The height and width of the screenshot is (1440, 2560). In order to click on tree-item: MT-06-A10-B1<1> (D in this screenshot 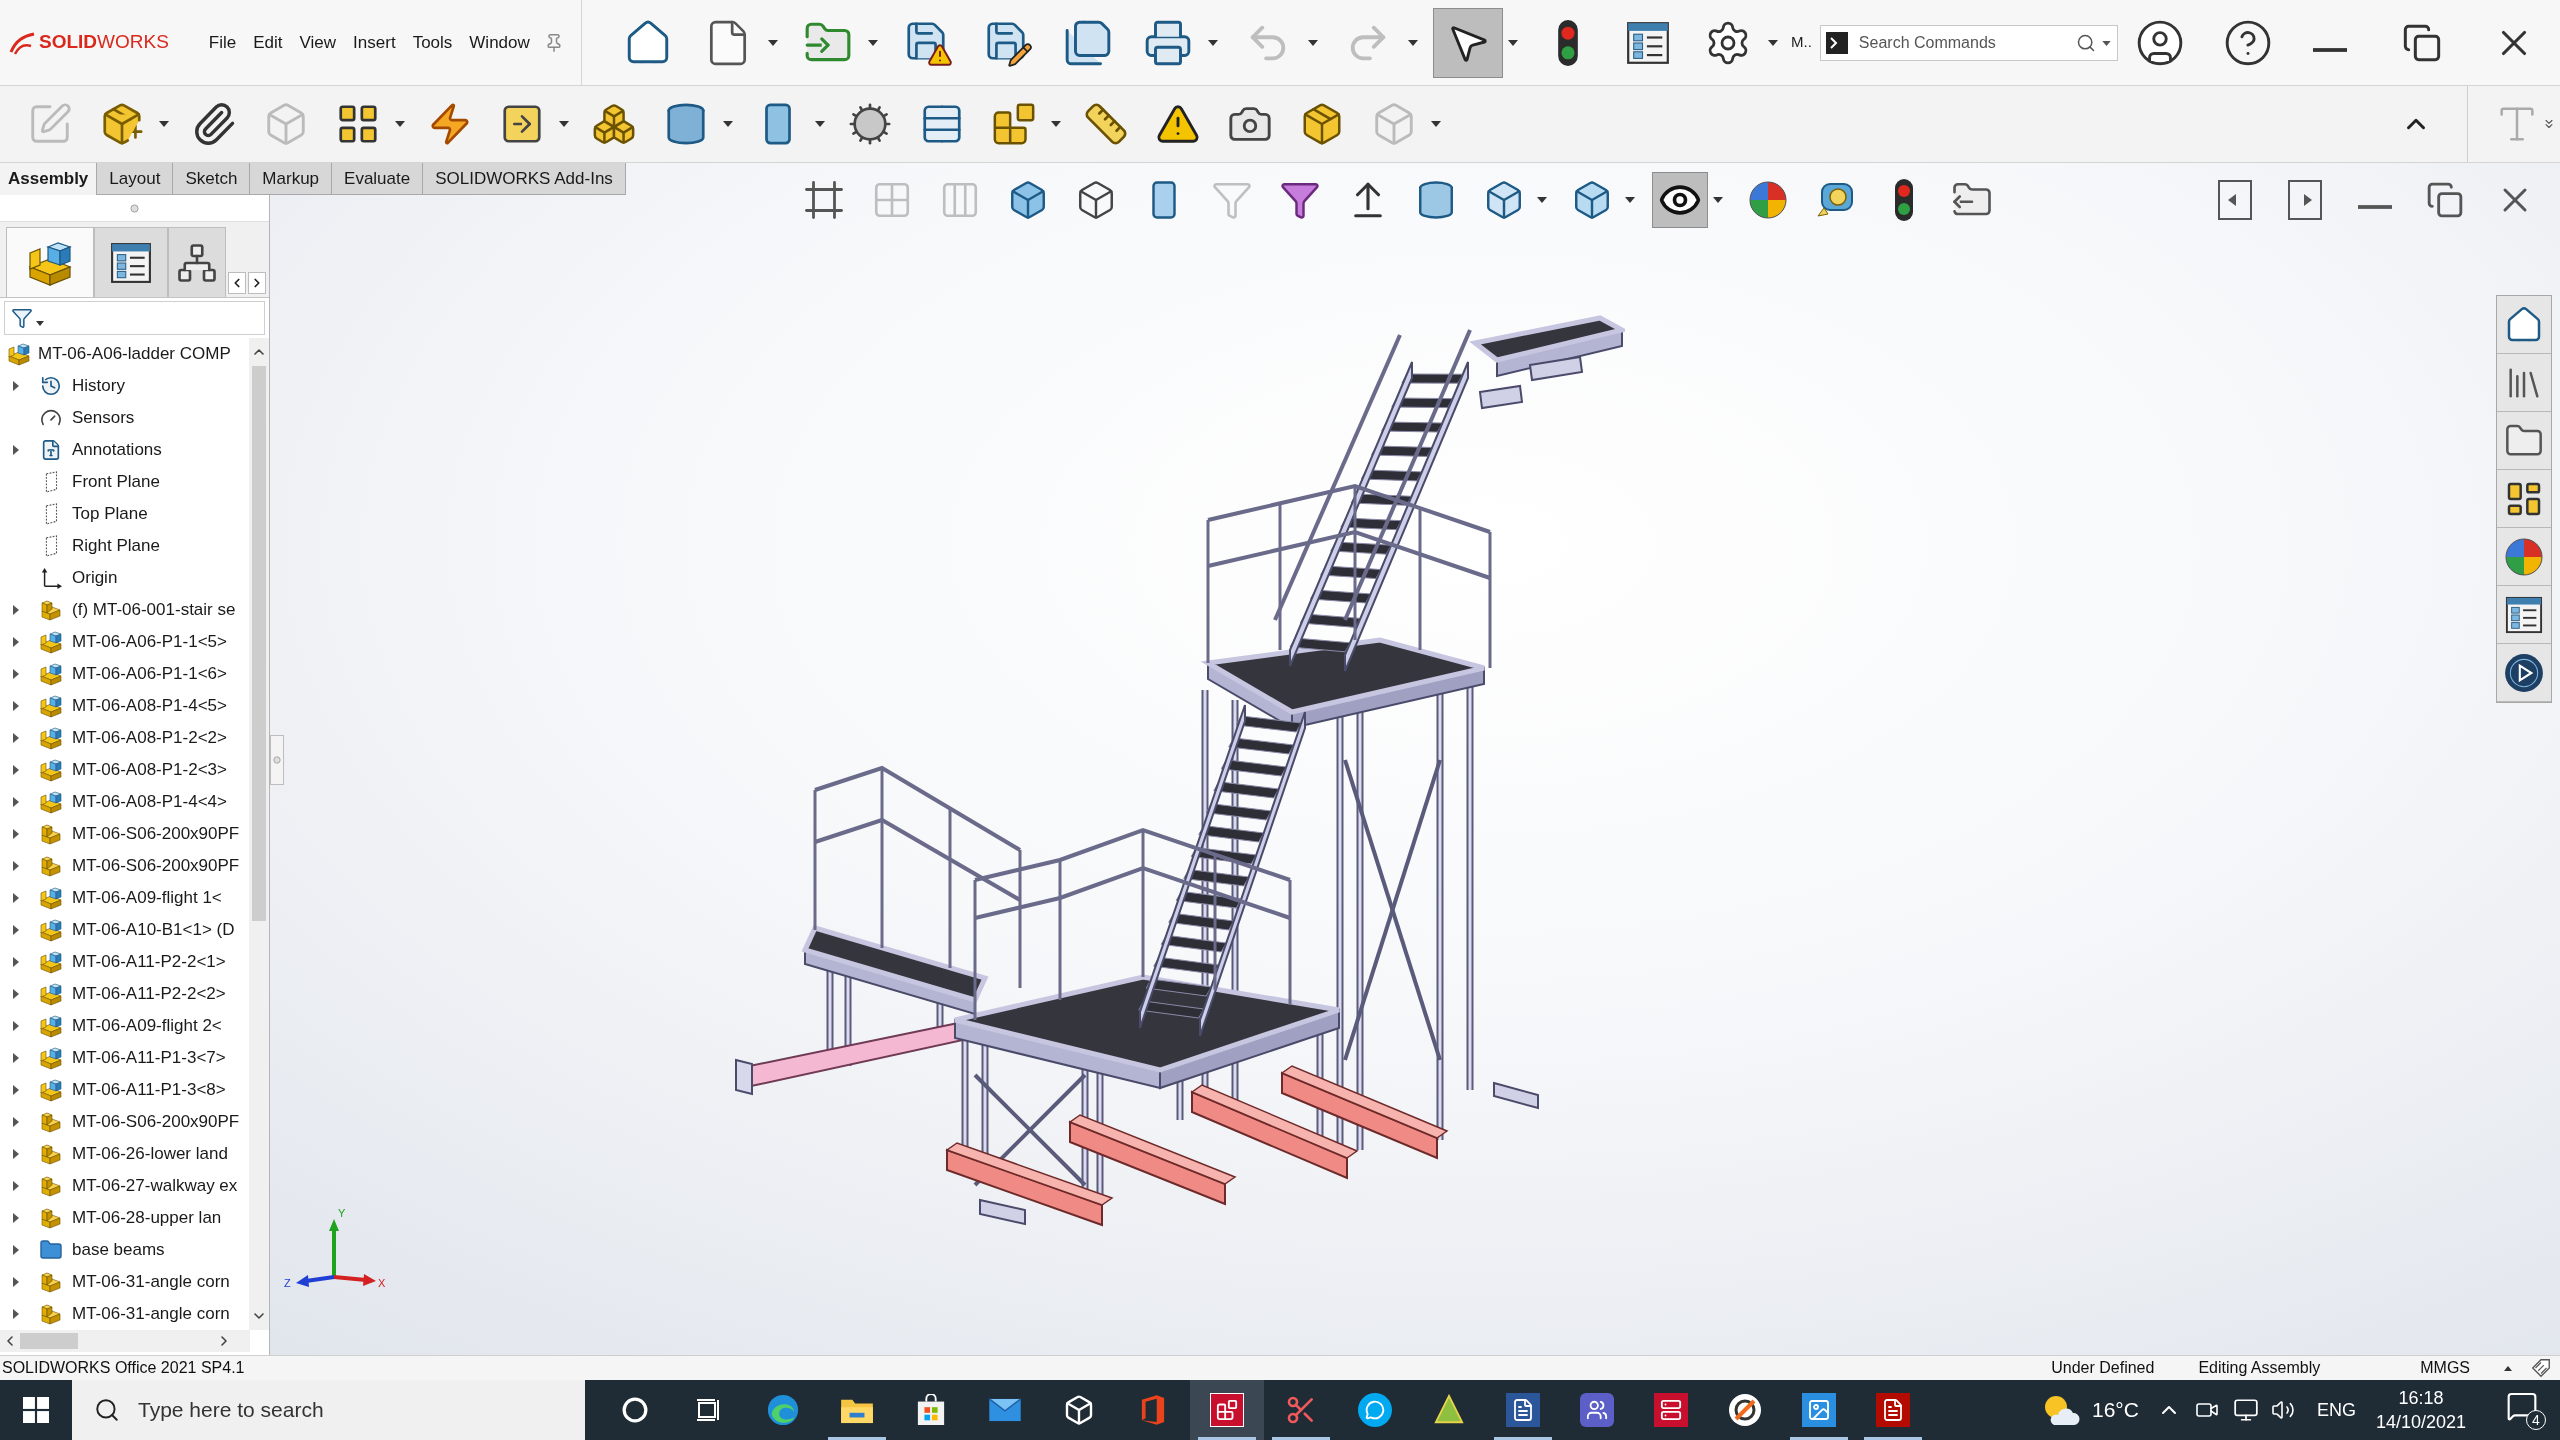, I will do `click(153, 930)`.